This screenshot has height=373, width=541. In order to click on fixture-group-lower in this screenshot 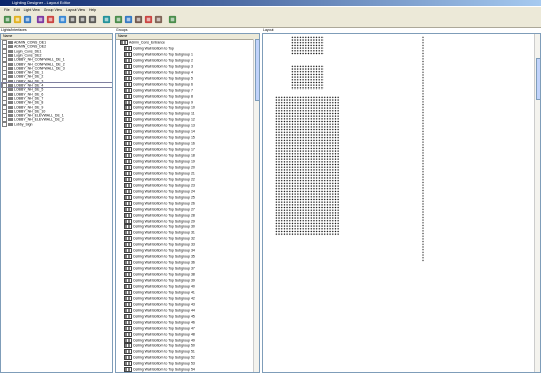, I will do `click(307, 225)`.